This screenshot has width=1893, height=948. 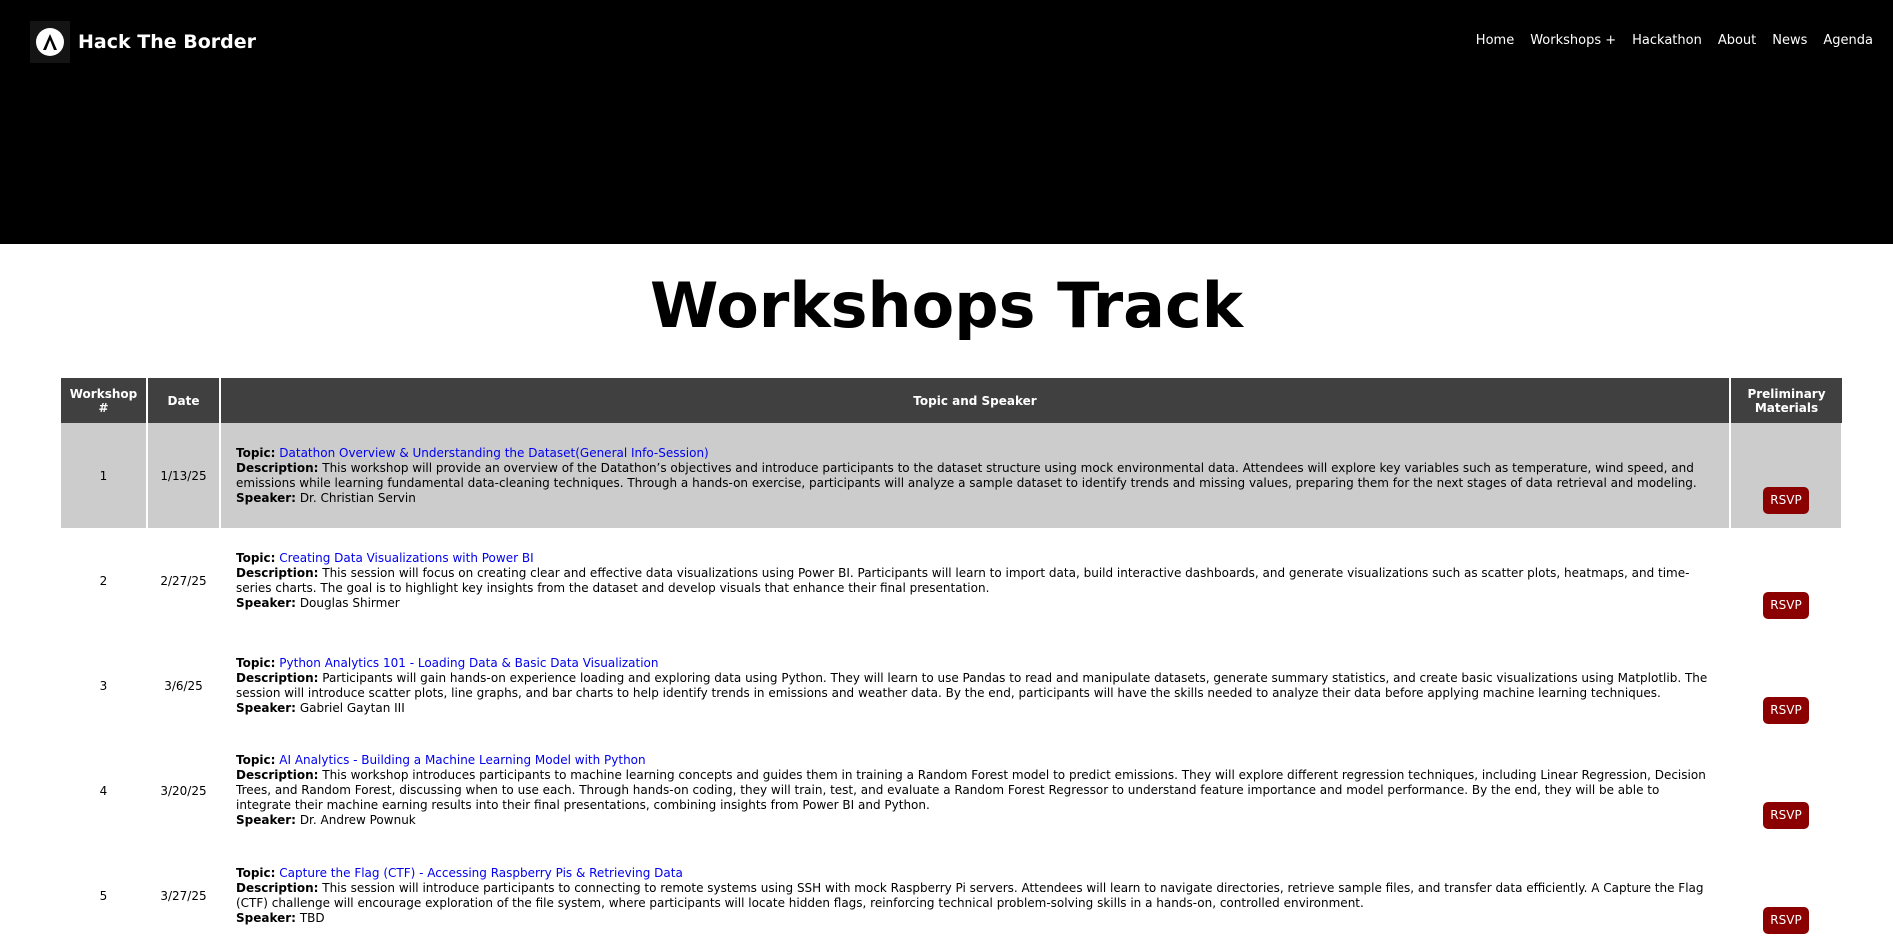 I want to click on mountain-a-logo-icon, so click(x=50, y=42).